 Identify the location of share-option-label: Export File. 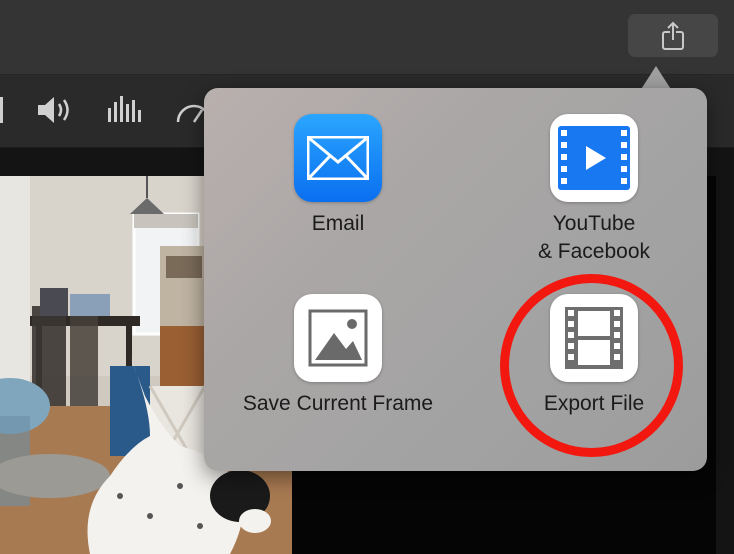
(594, 403).